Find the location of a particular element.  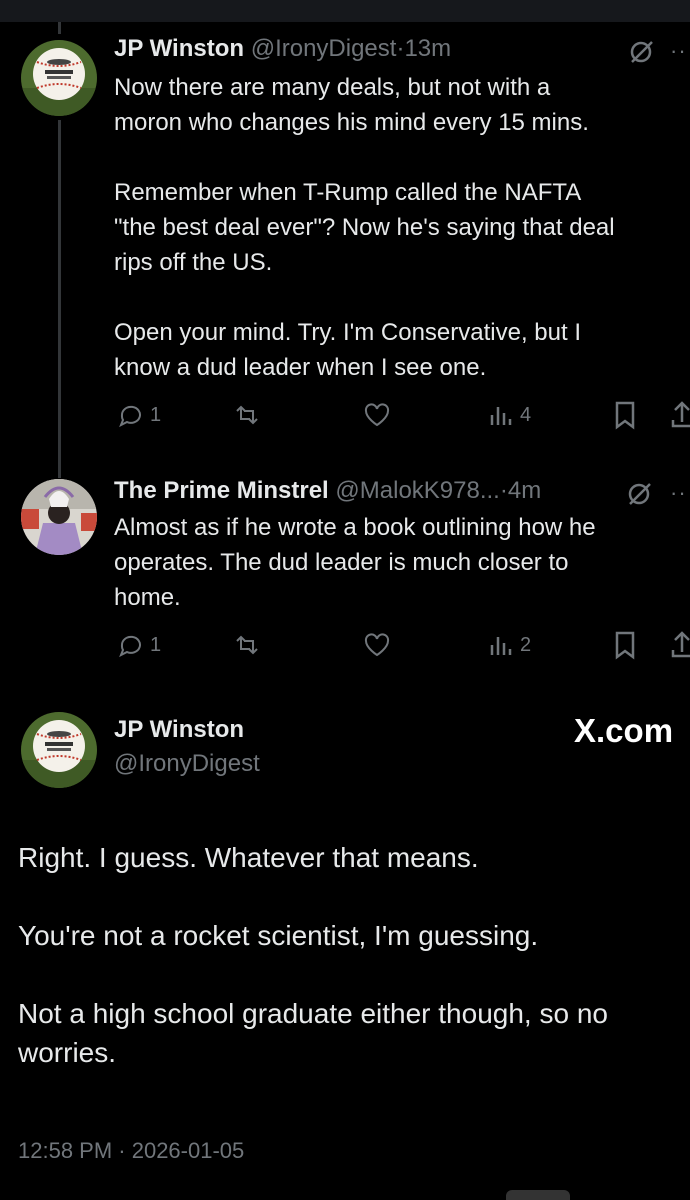

views-button: 4 is located at coordinates (509, 415).